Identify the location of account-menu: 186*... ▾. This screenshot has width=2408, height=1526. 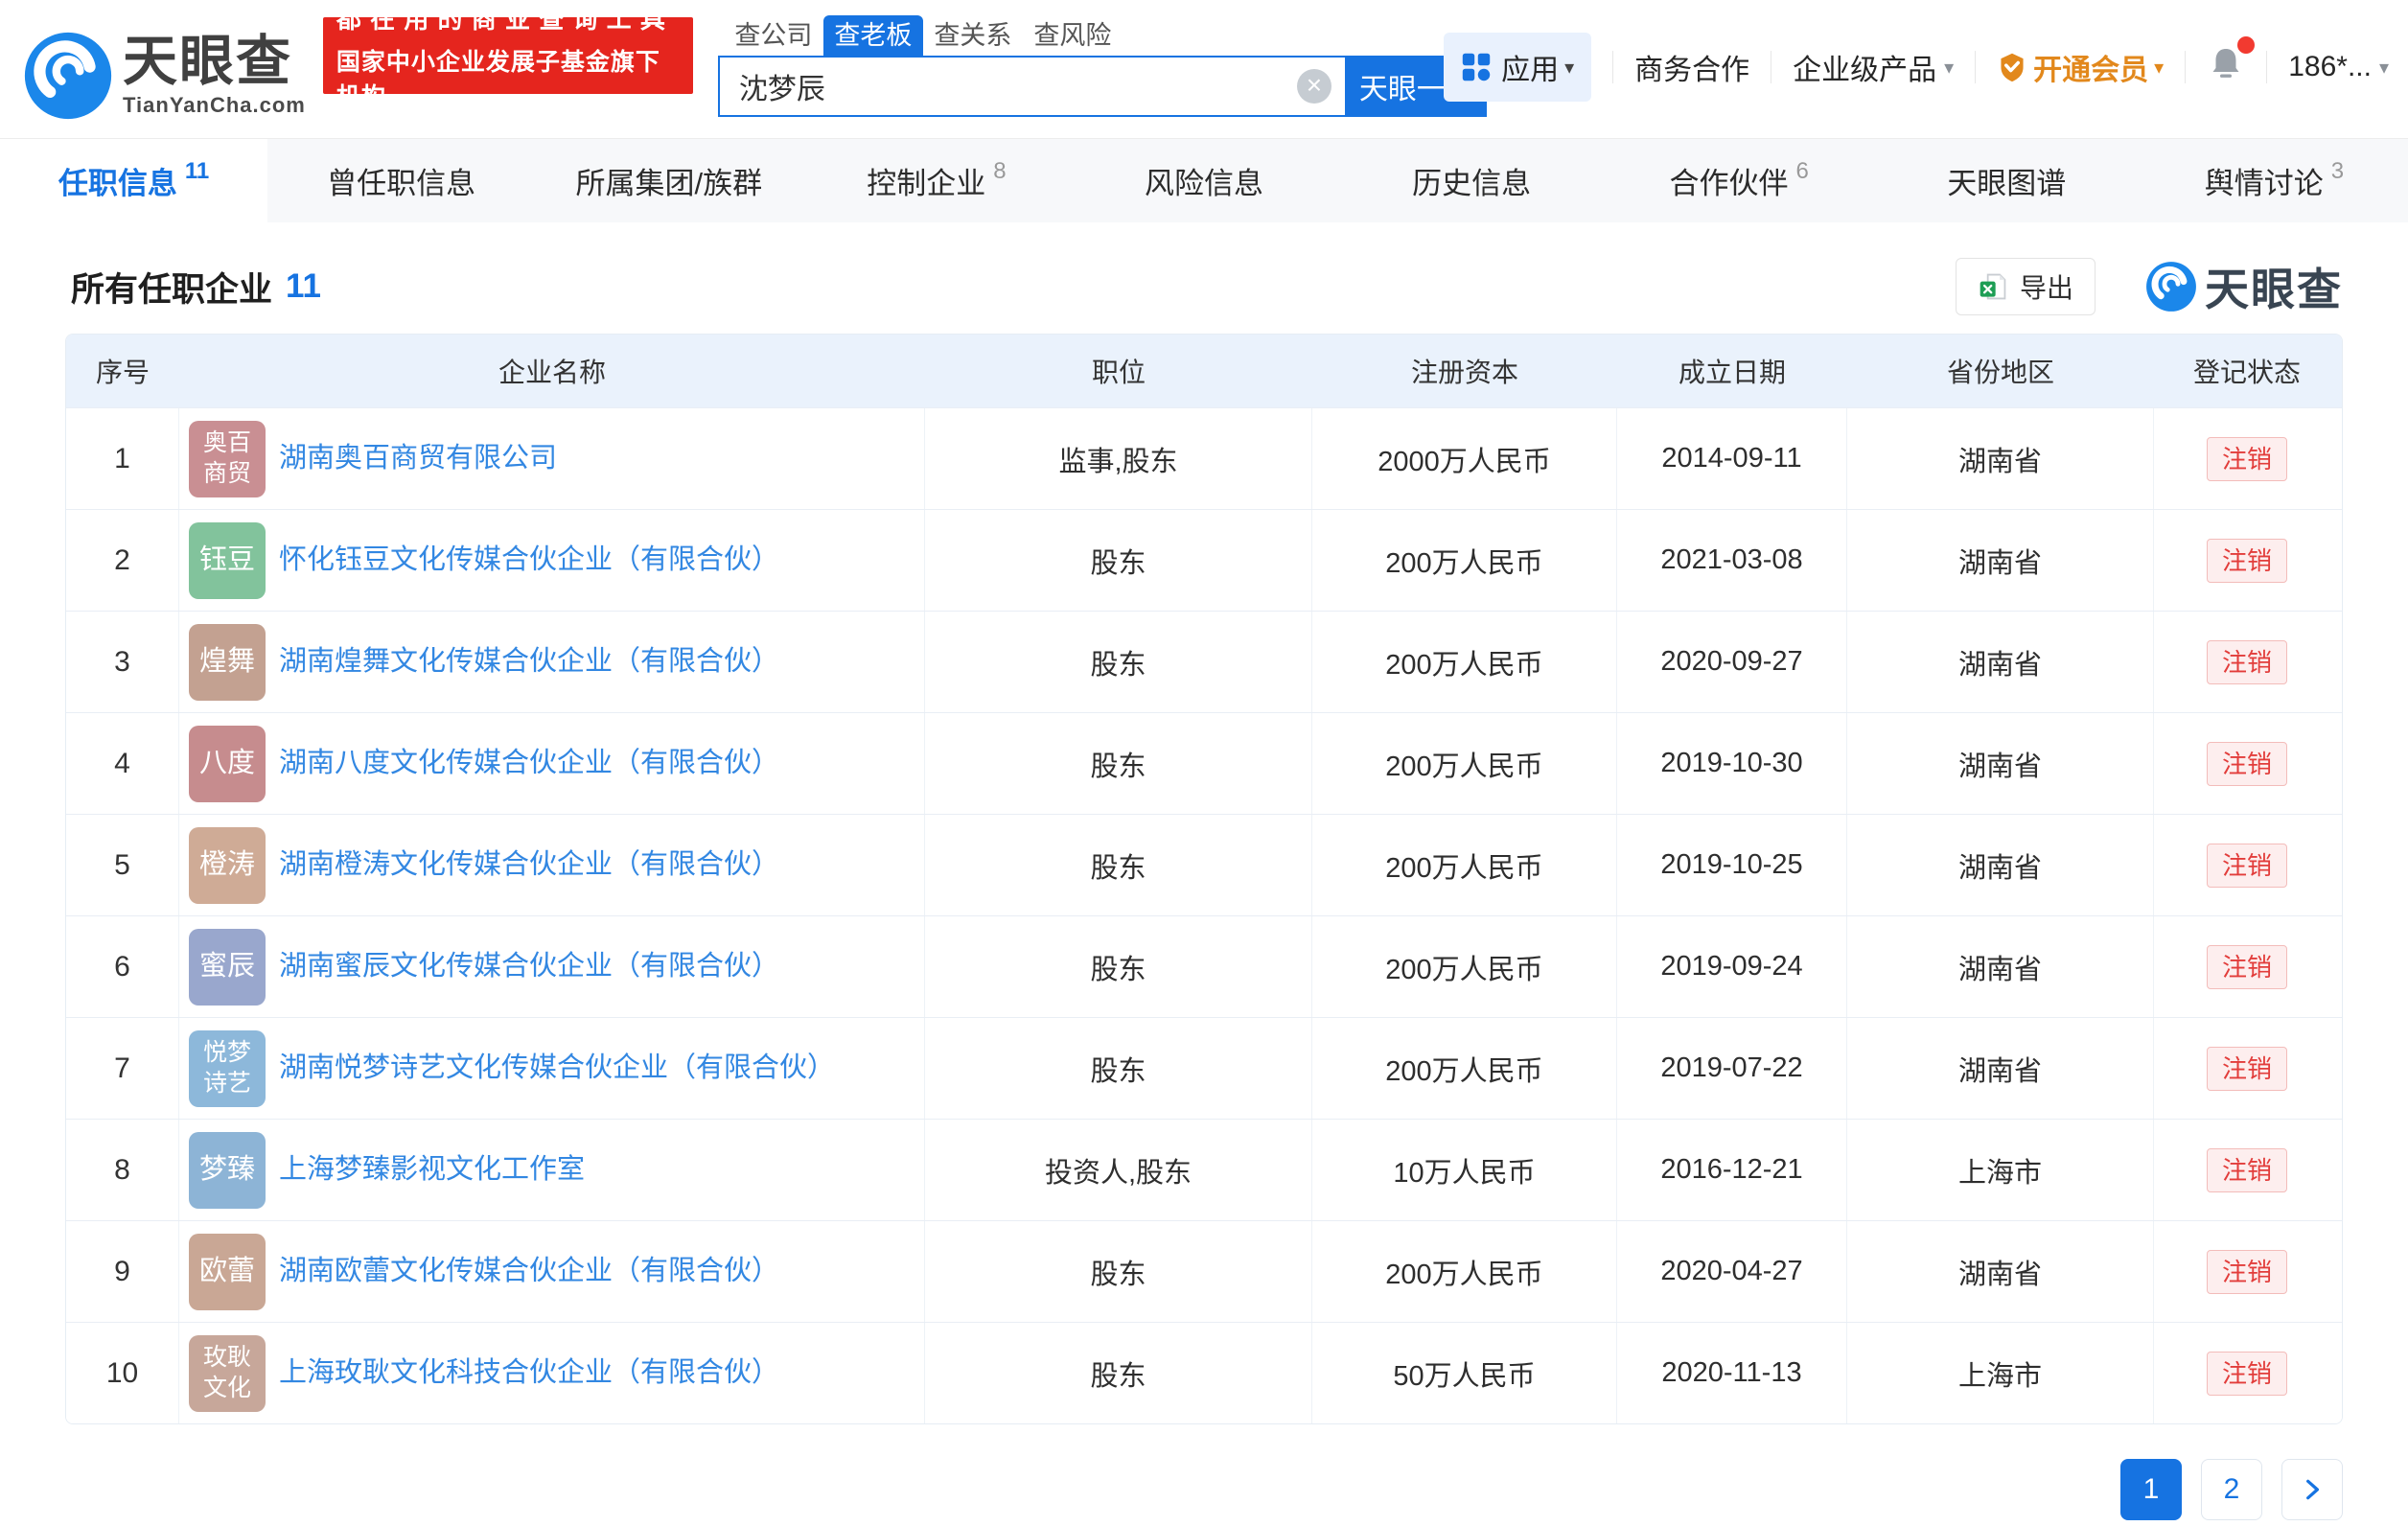
(2338, 67).